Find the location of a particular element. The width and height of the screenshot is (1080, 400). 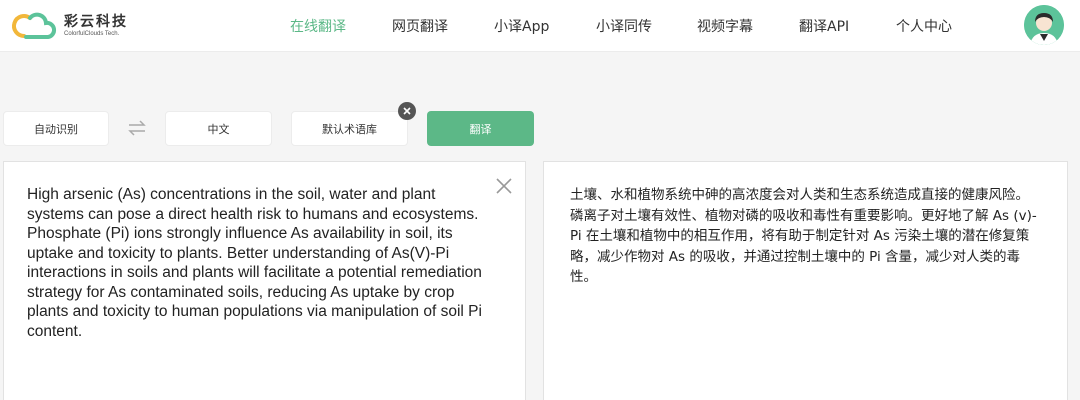

glossary-label: 默认术语库 is located at coordinates (349, 129).